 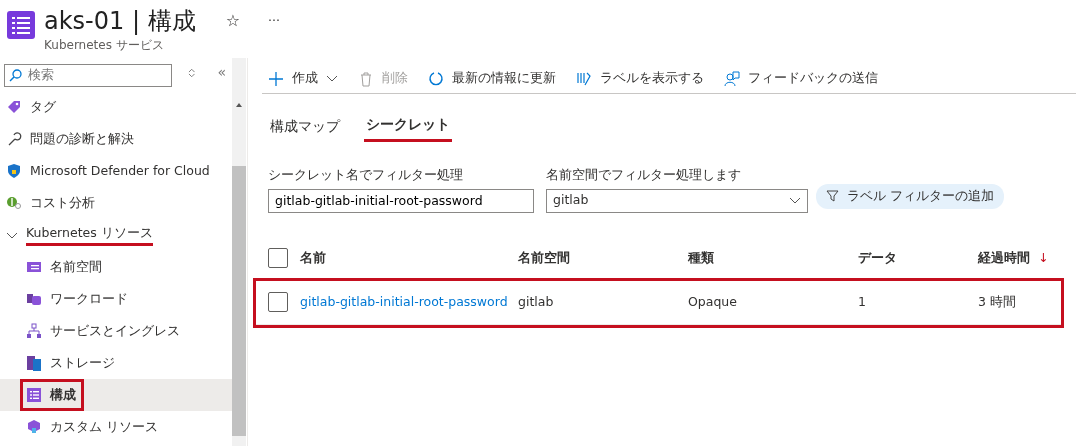 I want to click on feedback-icon, so click(x=732, y=78).